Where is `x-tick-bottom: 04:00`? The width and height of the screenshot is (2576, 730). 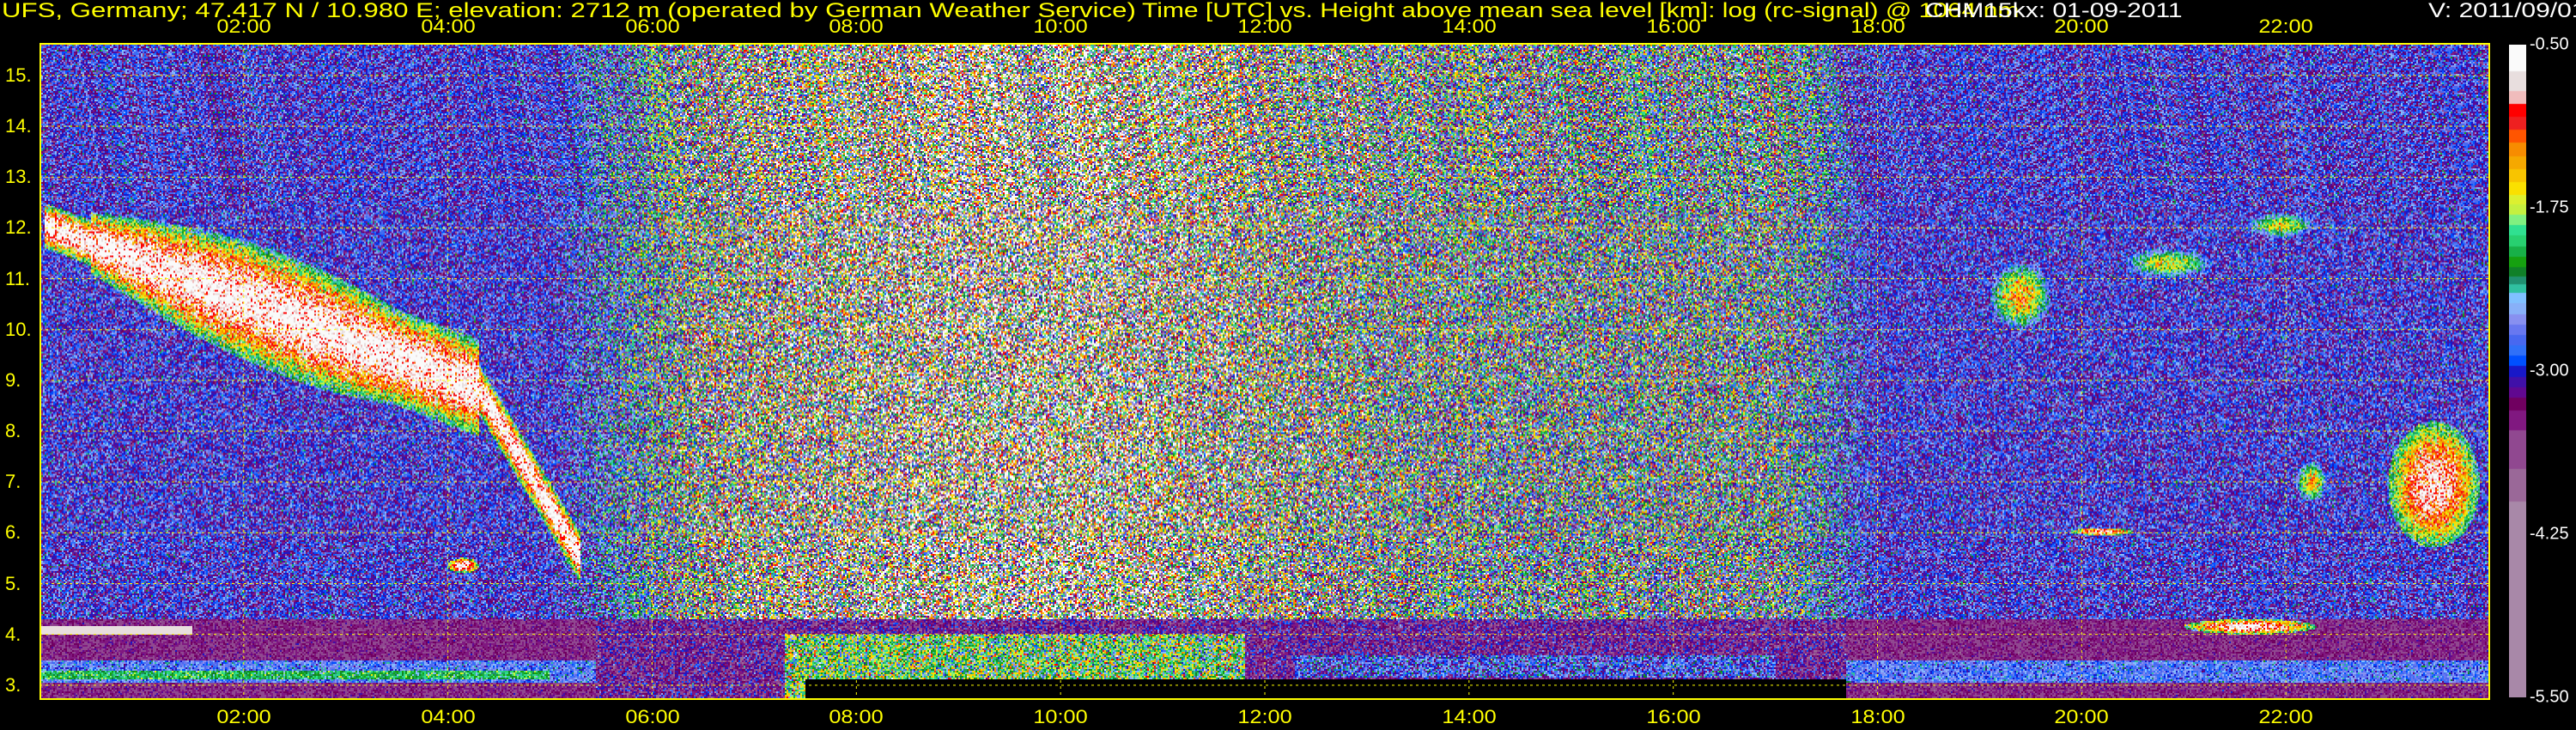
x-tick-bottom: 04:00 is located at coordinates (448, 716).